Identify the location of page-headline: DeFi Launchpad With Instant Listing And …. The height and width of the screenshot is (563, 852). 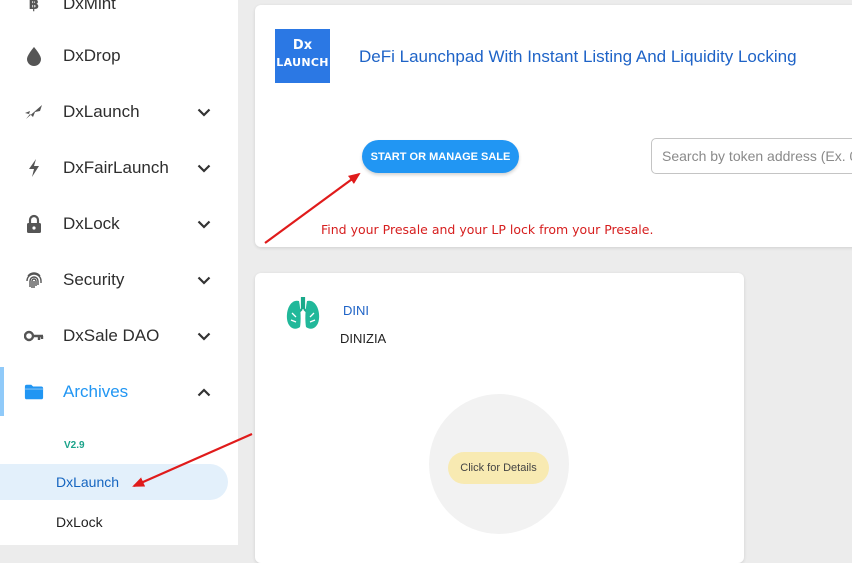
(578, 56).